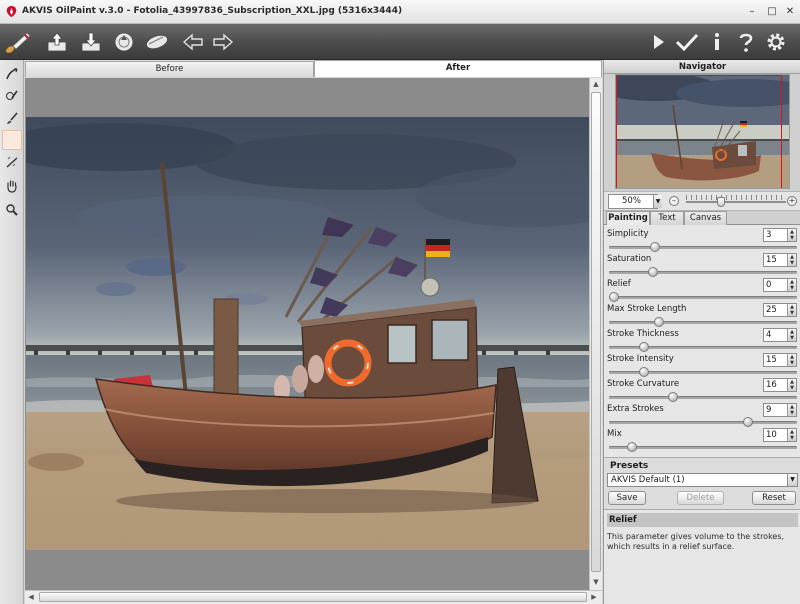 Image resolution: width=800 pixels, height=604 pixels. Describe the element at coordinates (792, 201) in the screenshot. I see `zoom-in-icon: +` at that location.